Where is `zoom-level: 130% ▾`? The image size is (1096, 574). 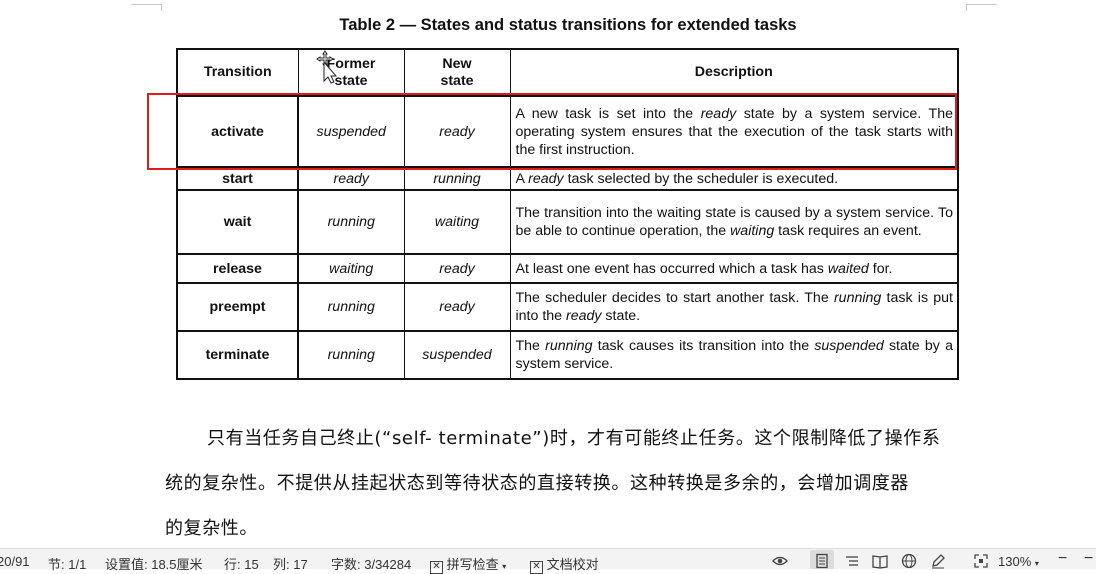
zoom-level: 130% ▾ is located at coordinates (1018, 561).